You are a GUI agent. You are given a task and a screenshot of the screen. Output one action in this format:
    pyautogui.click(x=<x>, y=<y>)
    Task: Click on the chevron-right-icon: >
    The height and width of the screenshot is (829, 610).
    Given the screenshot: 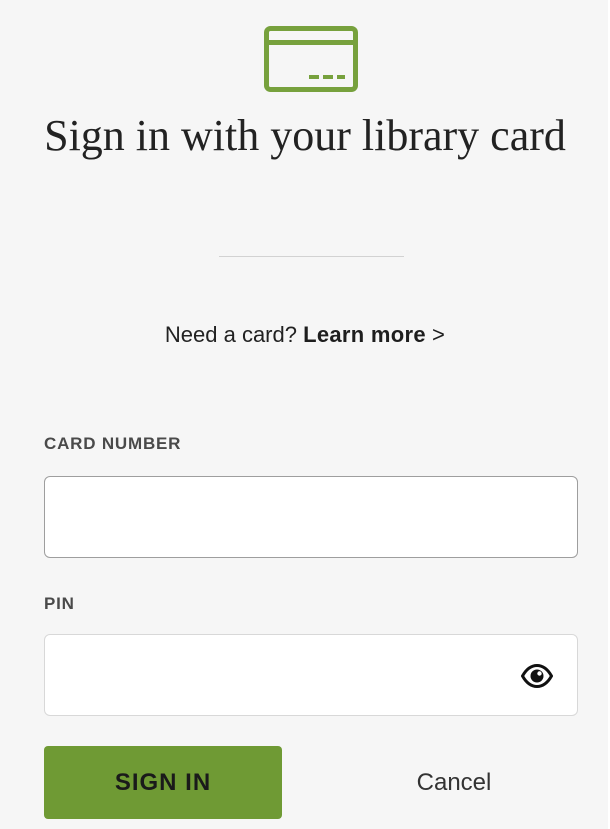 What is the action you would take?
    pyautogui.click(x=438, y=334)
    